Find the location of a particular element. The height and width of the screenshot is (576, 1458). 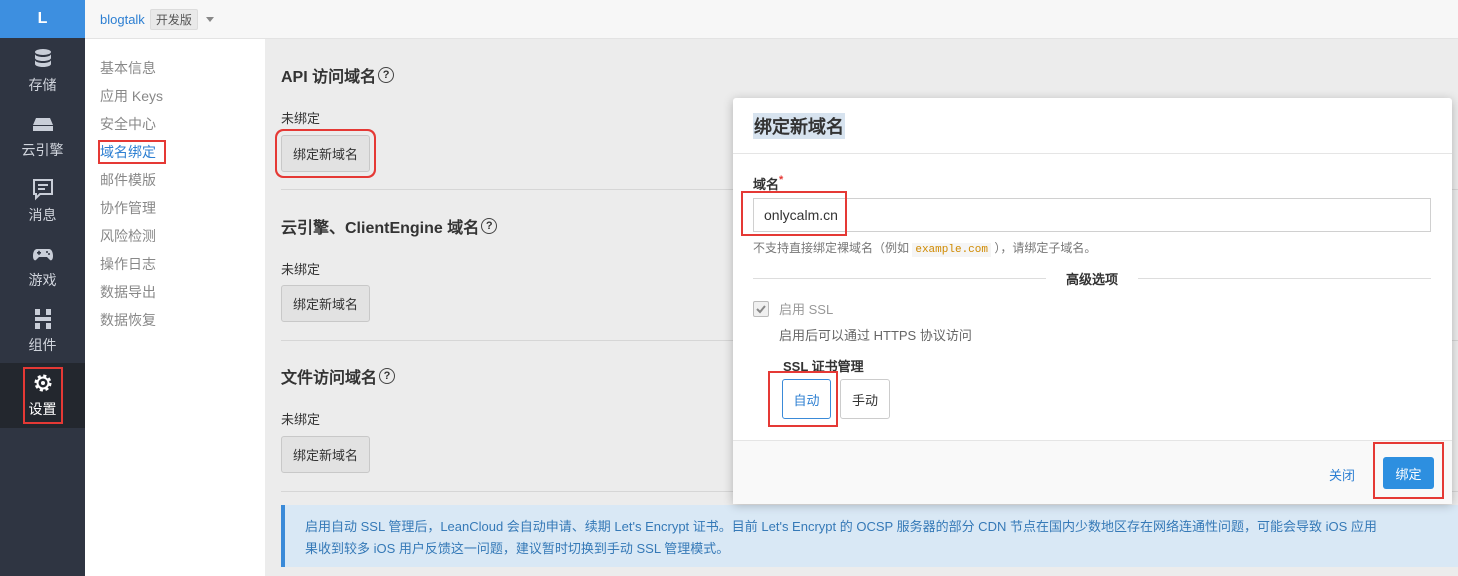

message-icon is located at coordinates (42, 189).